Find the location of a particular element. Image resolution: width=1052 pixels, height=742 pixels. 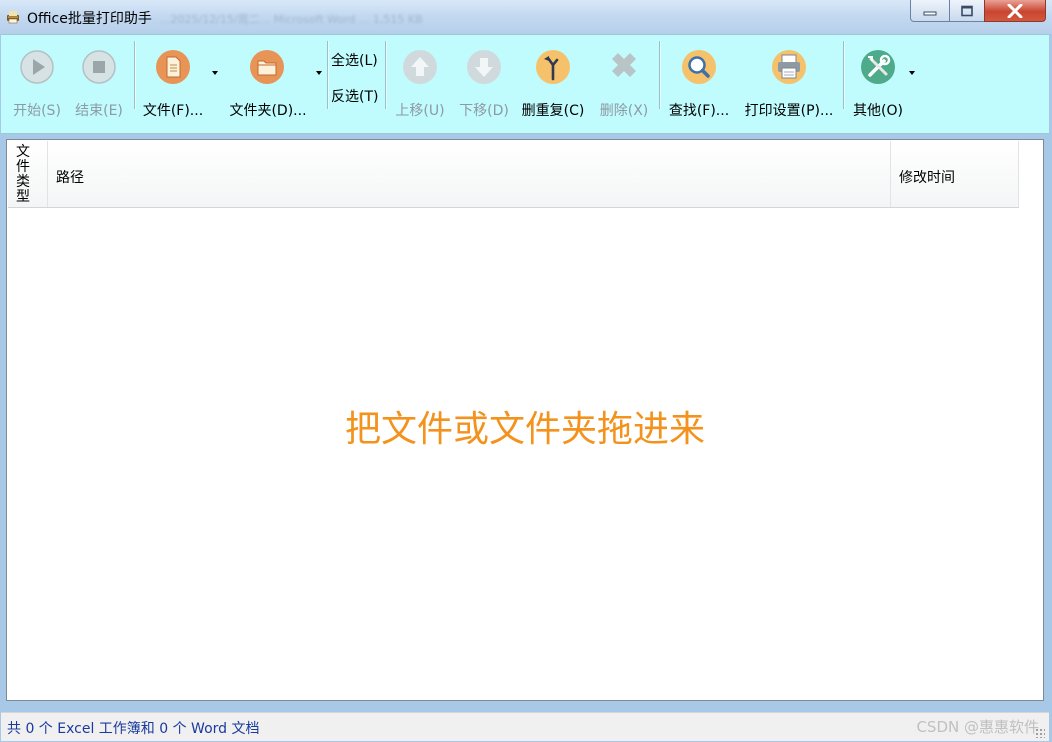

column-header-modified: 修改时间 is located at coordinates (955, 174).